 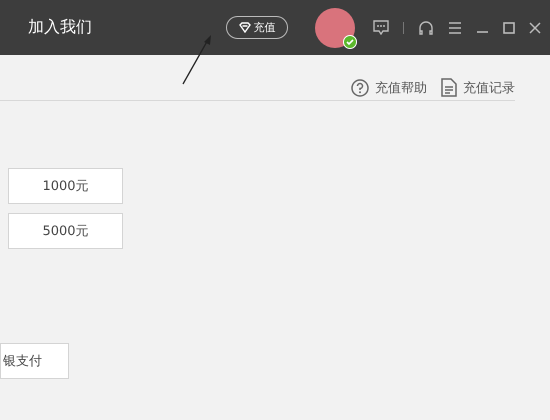 What do you see at coordinates (34, 361) in the screenshot?
I see `payment-button: 银支付` at bounding box center [34, 361].